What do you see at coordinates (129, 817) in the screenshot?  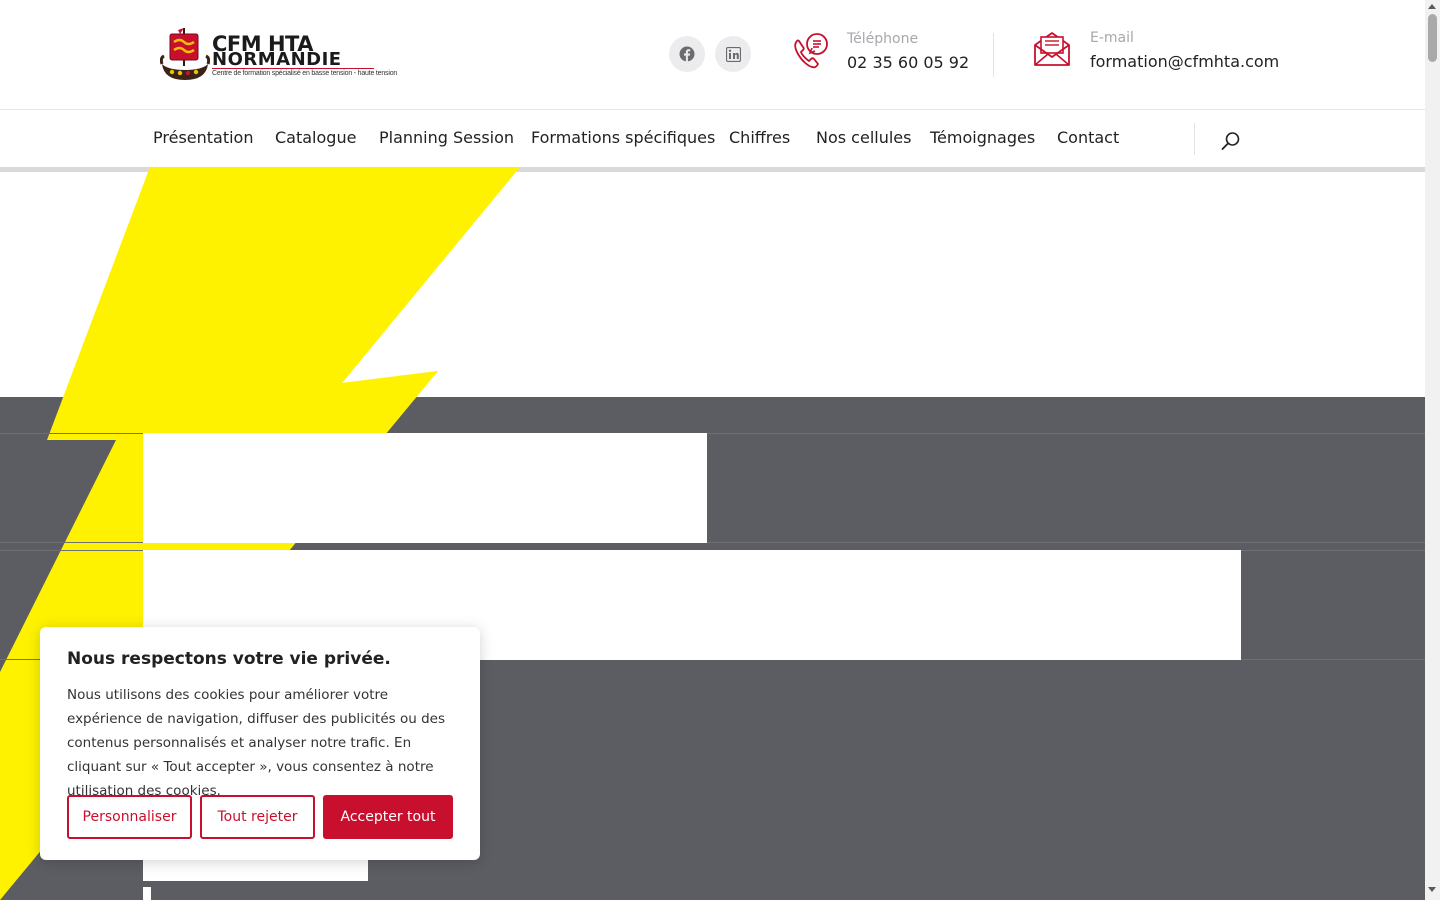 I see `customize-cookies-button: Personnaliser` at bounding box center [129, 817].